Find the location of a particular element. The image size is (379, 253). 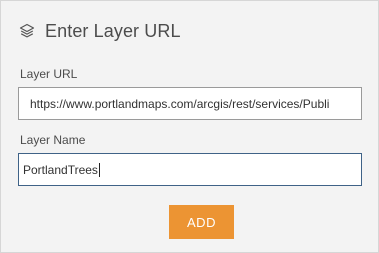

layer-url-label: Layer URL is located at coordinates (49, 74).